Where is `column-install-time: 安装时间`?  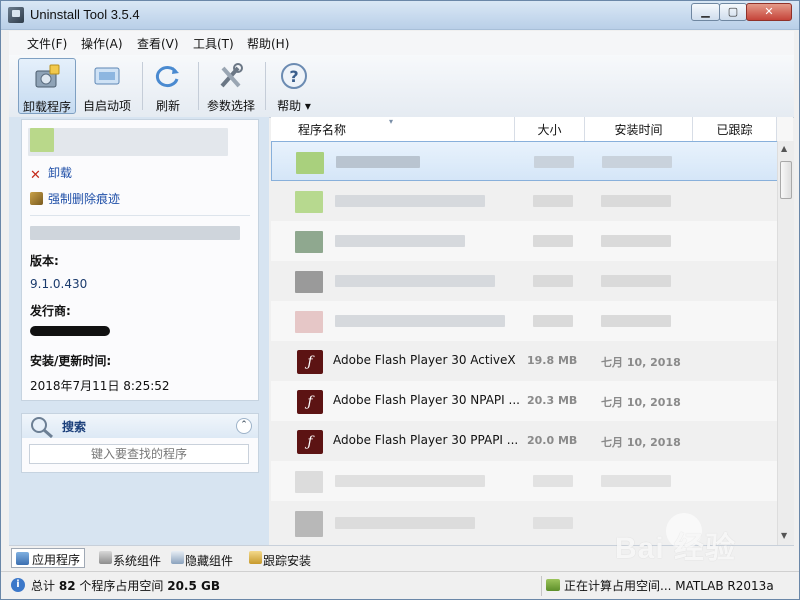 column-install-time: 安装时间 is located at coordinates (639, 129).